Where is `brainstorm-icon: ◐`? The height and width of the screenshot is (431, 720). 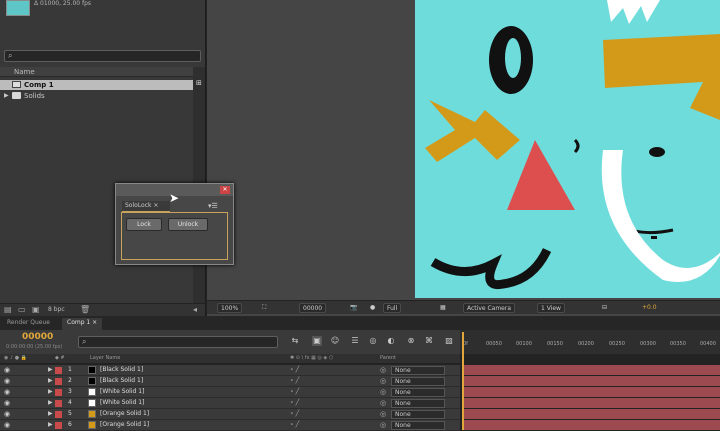 brainstorm-icon: ◐ is located at coordinates (391, 341).